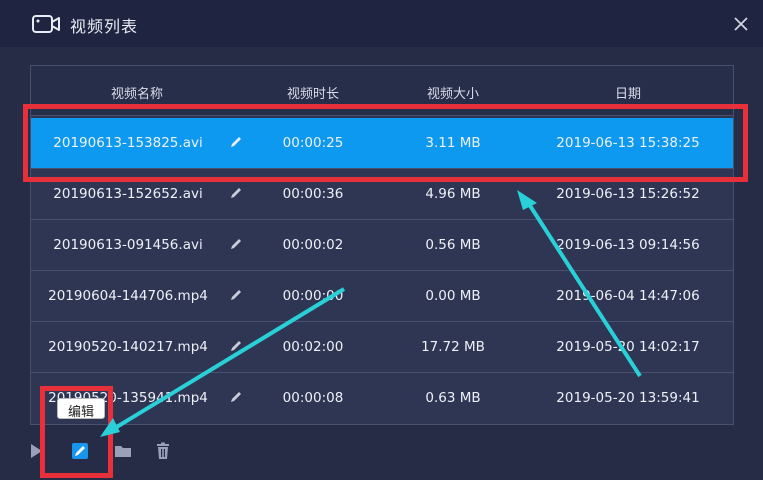 Image resolution: width=763 pixels, height=480 pixels. Describe the element at coordinates (453, 398) in the screenshot. I see `cell-size: 0.63 MB` at that location.